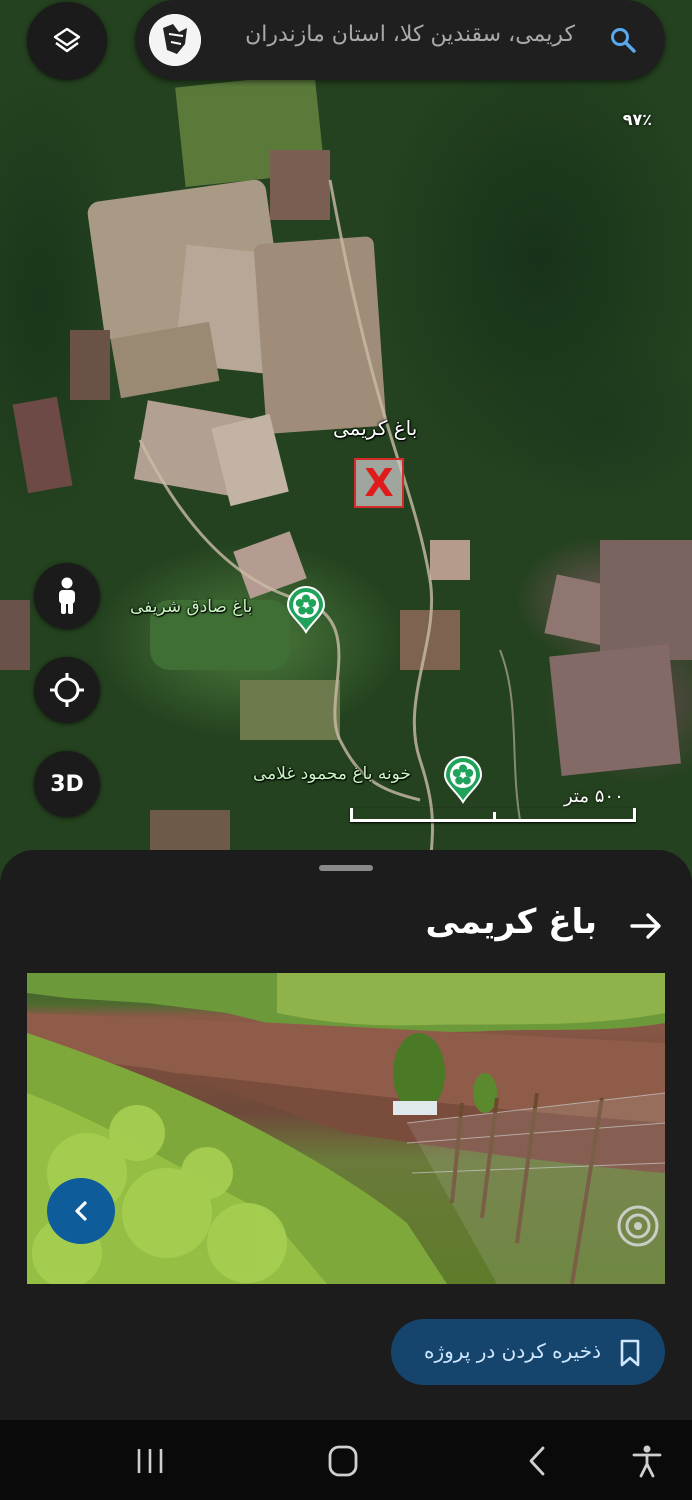  I want to click on avatar, so click(175, 40).